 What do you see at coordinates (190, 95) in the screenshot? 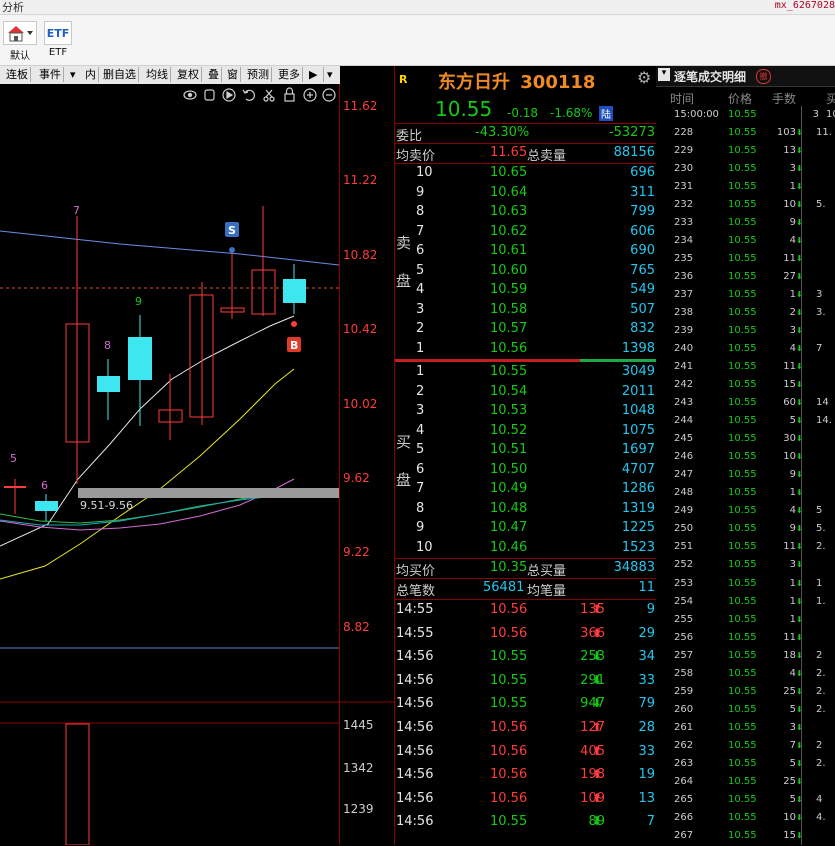
I see `eye-icon` at bounding box center [190, 95].